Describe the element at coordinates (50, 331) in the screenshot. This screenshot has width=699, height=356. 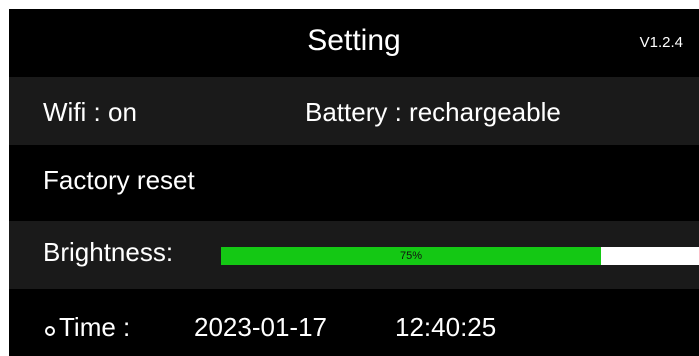
I see `ring-dot-icon` at that location.